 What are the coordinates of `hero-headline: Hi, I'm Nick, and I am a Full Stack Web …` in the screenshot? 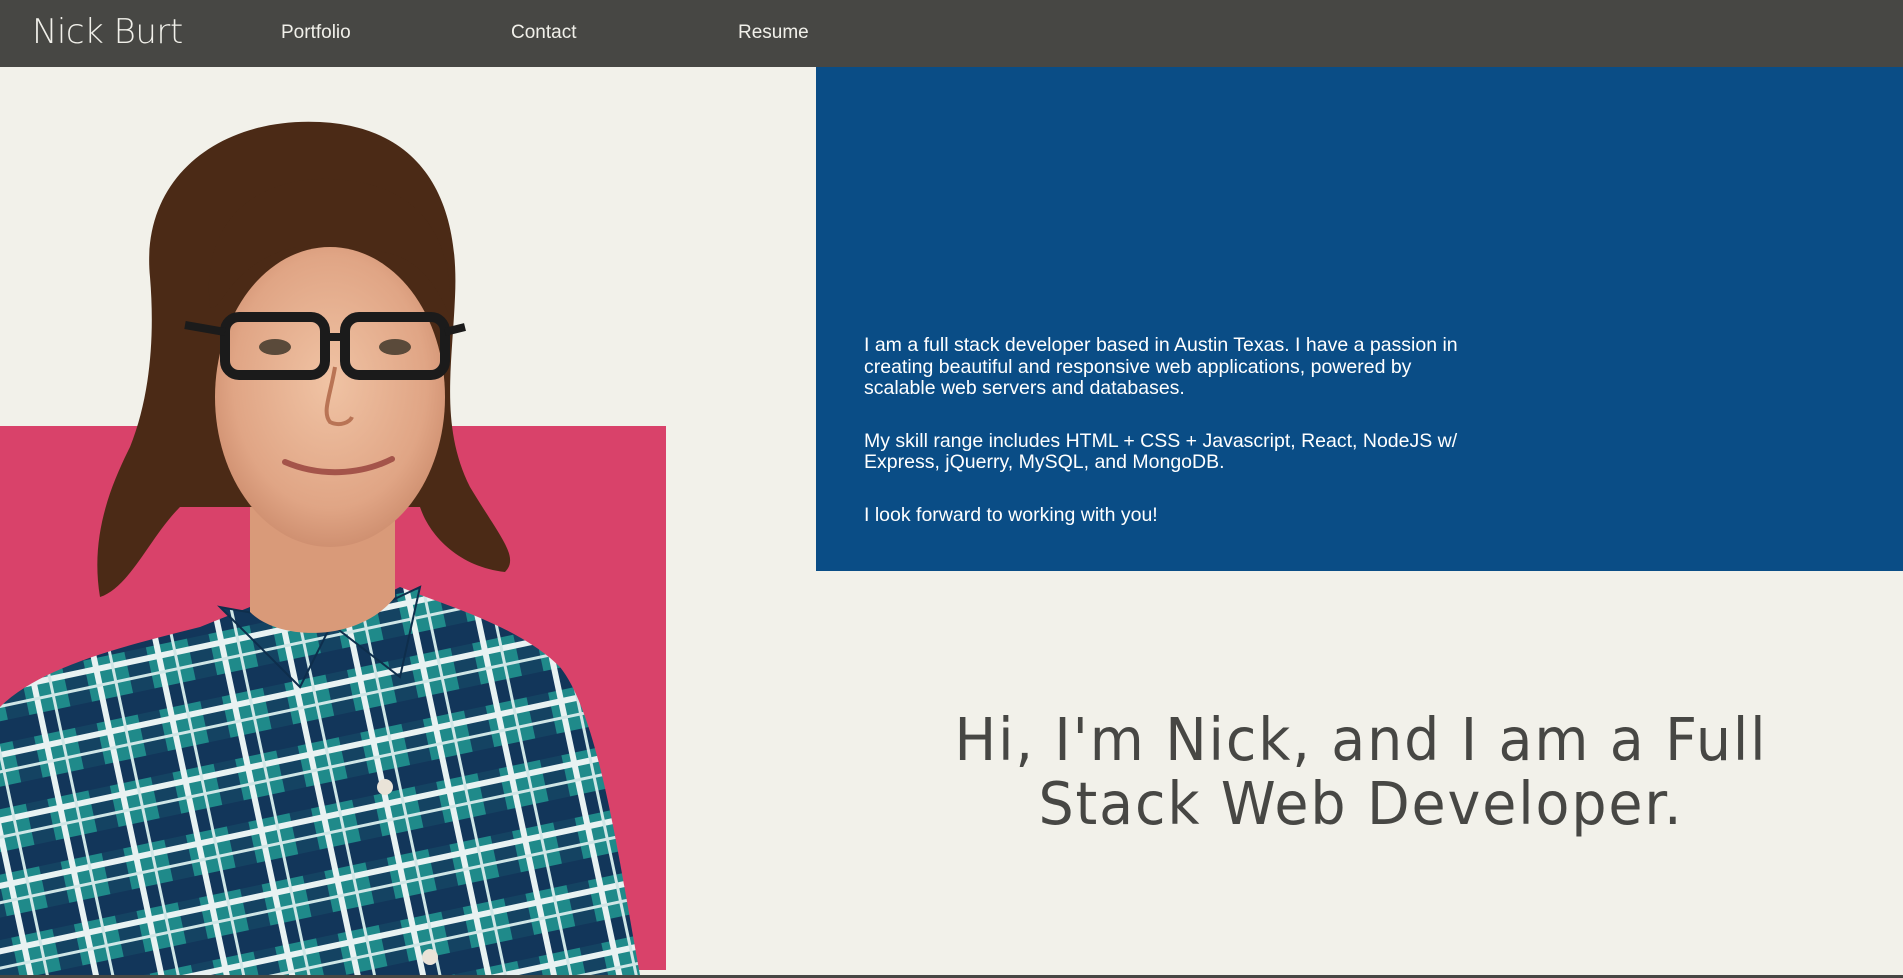 It's located at (1361, 771).